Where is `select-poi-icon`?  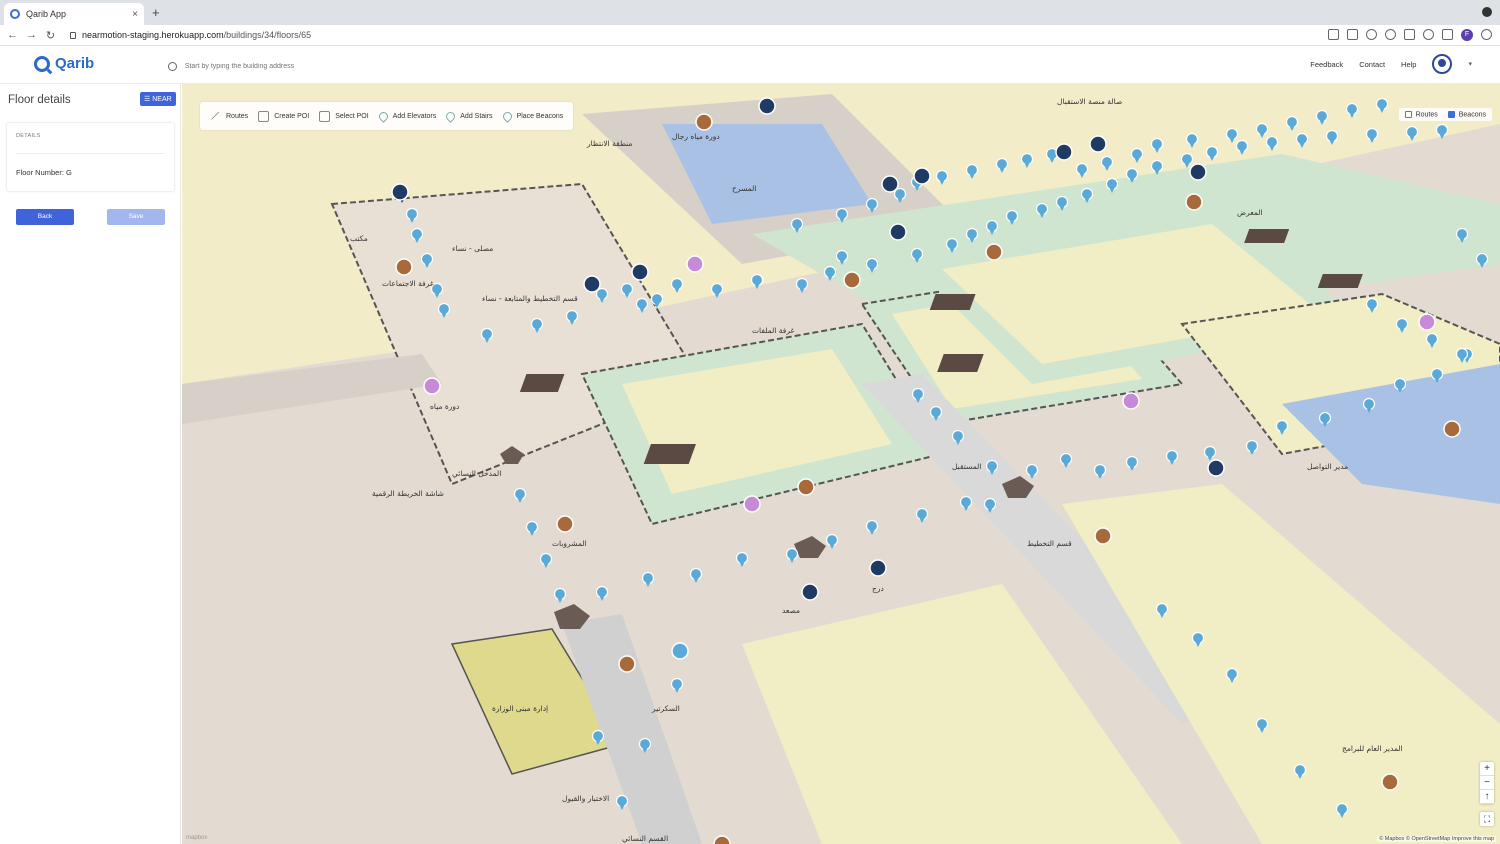
select-poi-icon is located at coordinates (325, 116).